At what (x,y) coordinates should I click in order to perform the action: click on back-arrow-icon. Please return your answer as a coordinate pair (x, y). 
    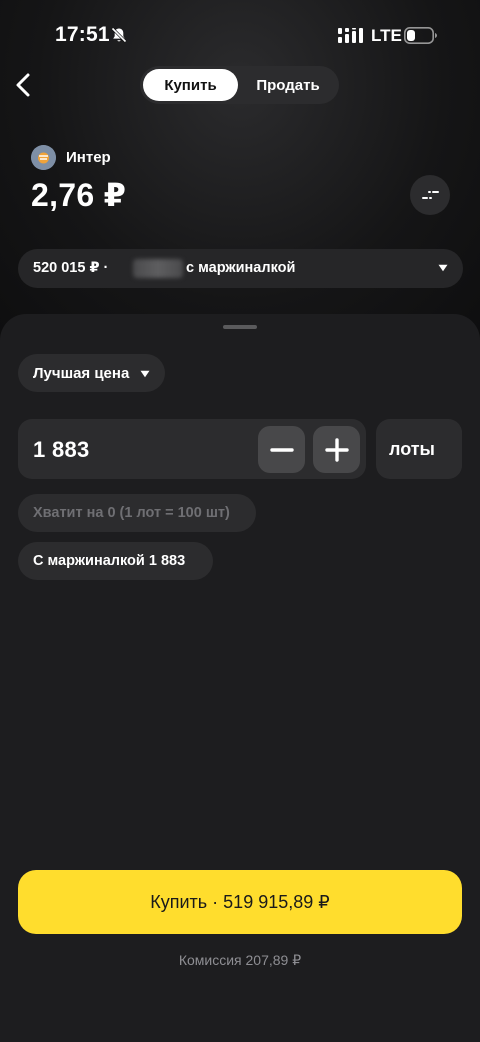
    Looking at the image, I should click on (24, 85).